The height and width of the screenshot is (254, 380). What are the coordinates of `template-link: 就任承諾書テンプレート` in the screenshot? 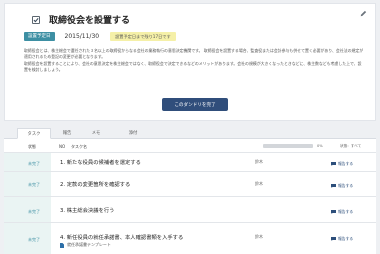 It's located at (85, 245).